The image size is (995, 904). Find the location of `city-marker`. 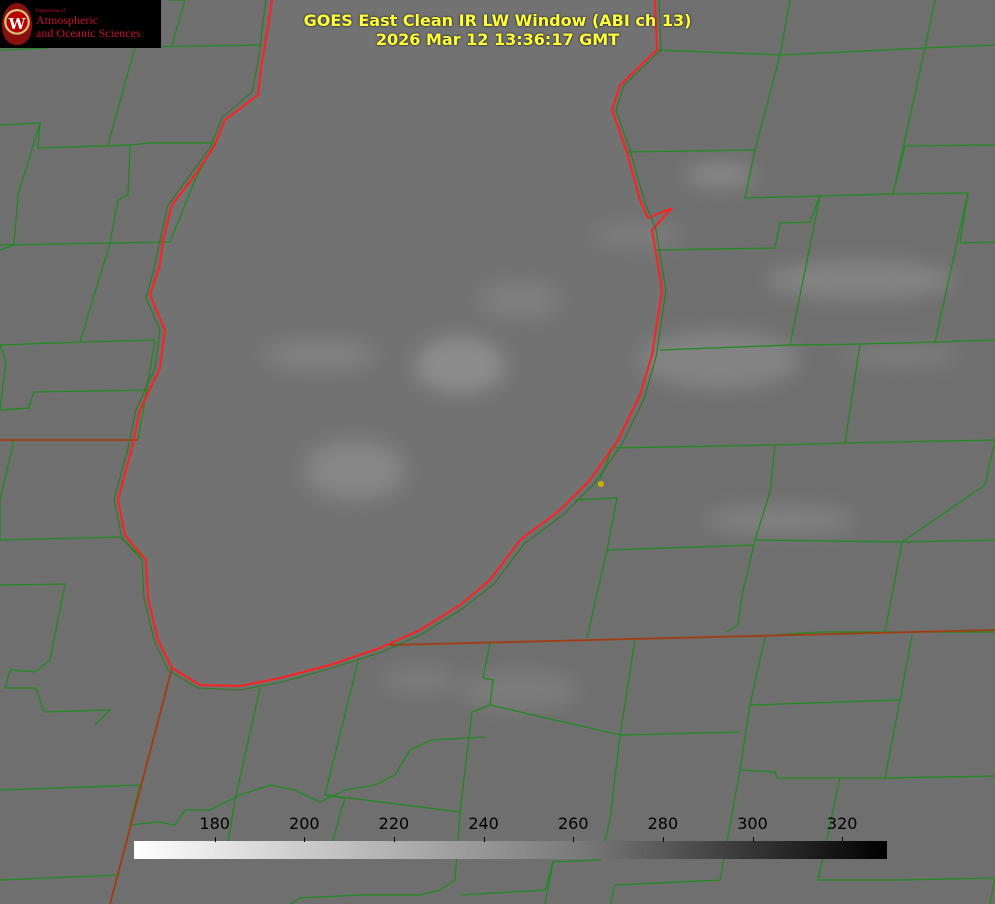

city-marker is located at coordinates (601, 484).